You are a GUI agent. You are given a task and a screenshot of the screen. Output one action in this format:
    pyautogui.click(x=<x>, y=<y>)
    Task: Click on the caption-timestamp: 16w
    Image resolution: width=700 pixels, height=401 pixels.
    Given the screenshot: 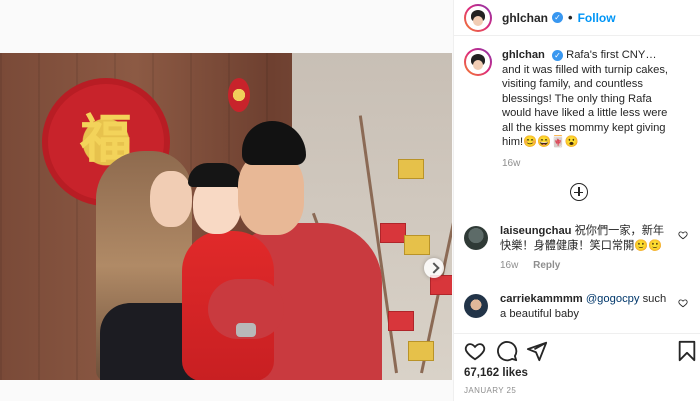 What is the action you would take?
    pyautogui.click(x=511, y=163)
    